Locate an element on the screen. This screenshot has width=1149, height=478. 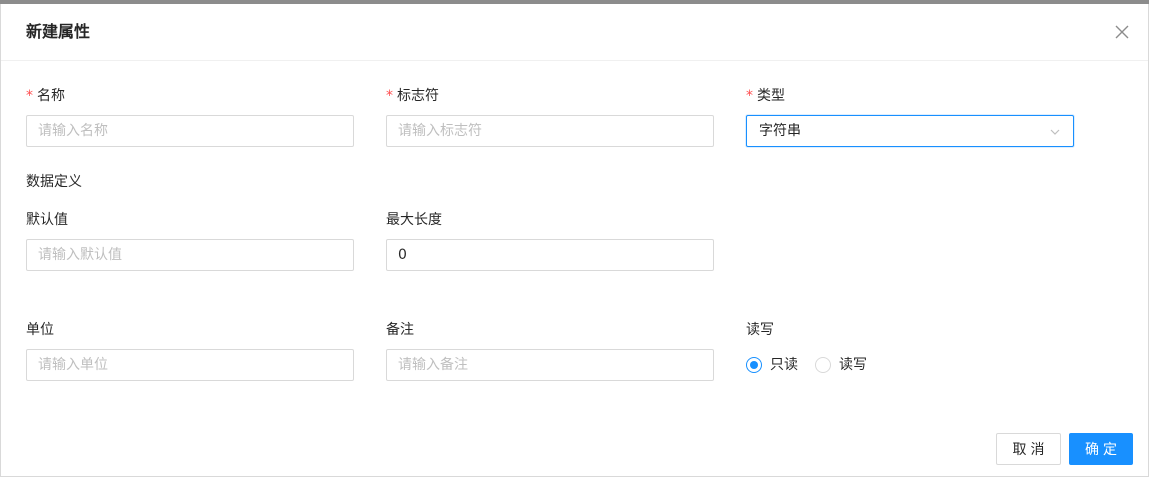
default-value-label: 默认值 is located at coordinates (47, 220).